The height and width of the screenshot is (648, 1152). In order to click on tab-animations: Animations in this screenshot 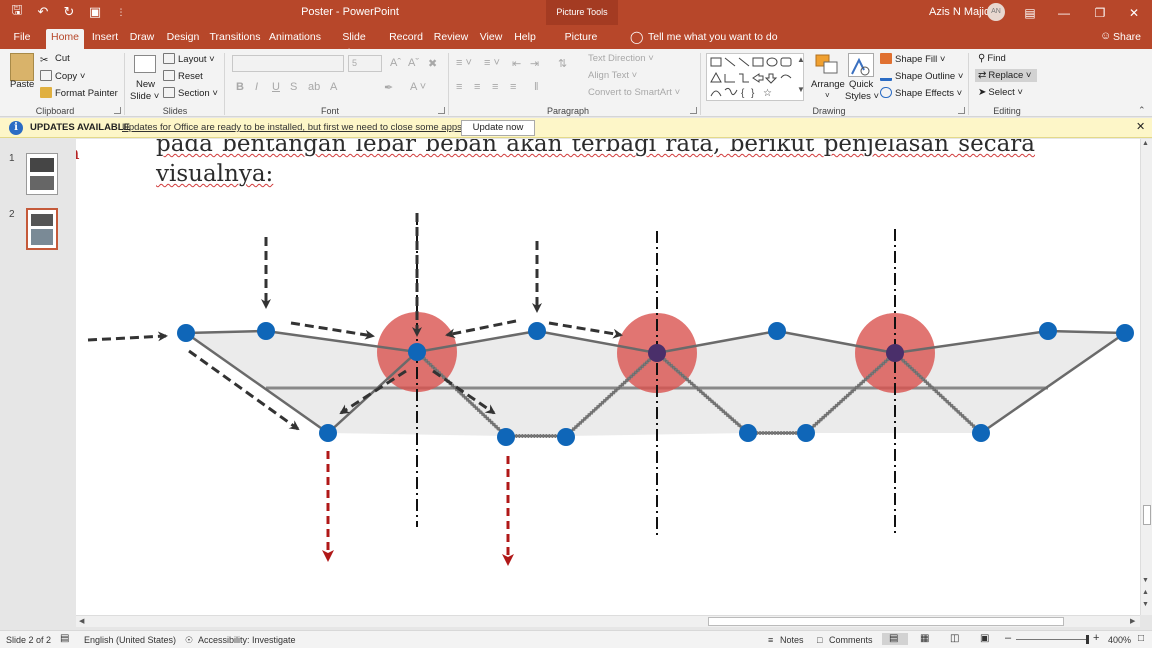, I will do `click(295, 39)`.